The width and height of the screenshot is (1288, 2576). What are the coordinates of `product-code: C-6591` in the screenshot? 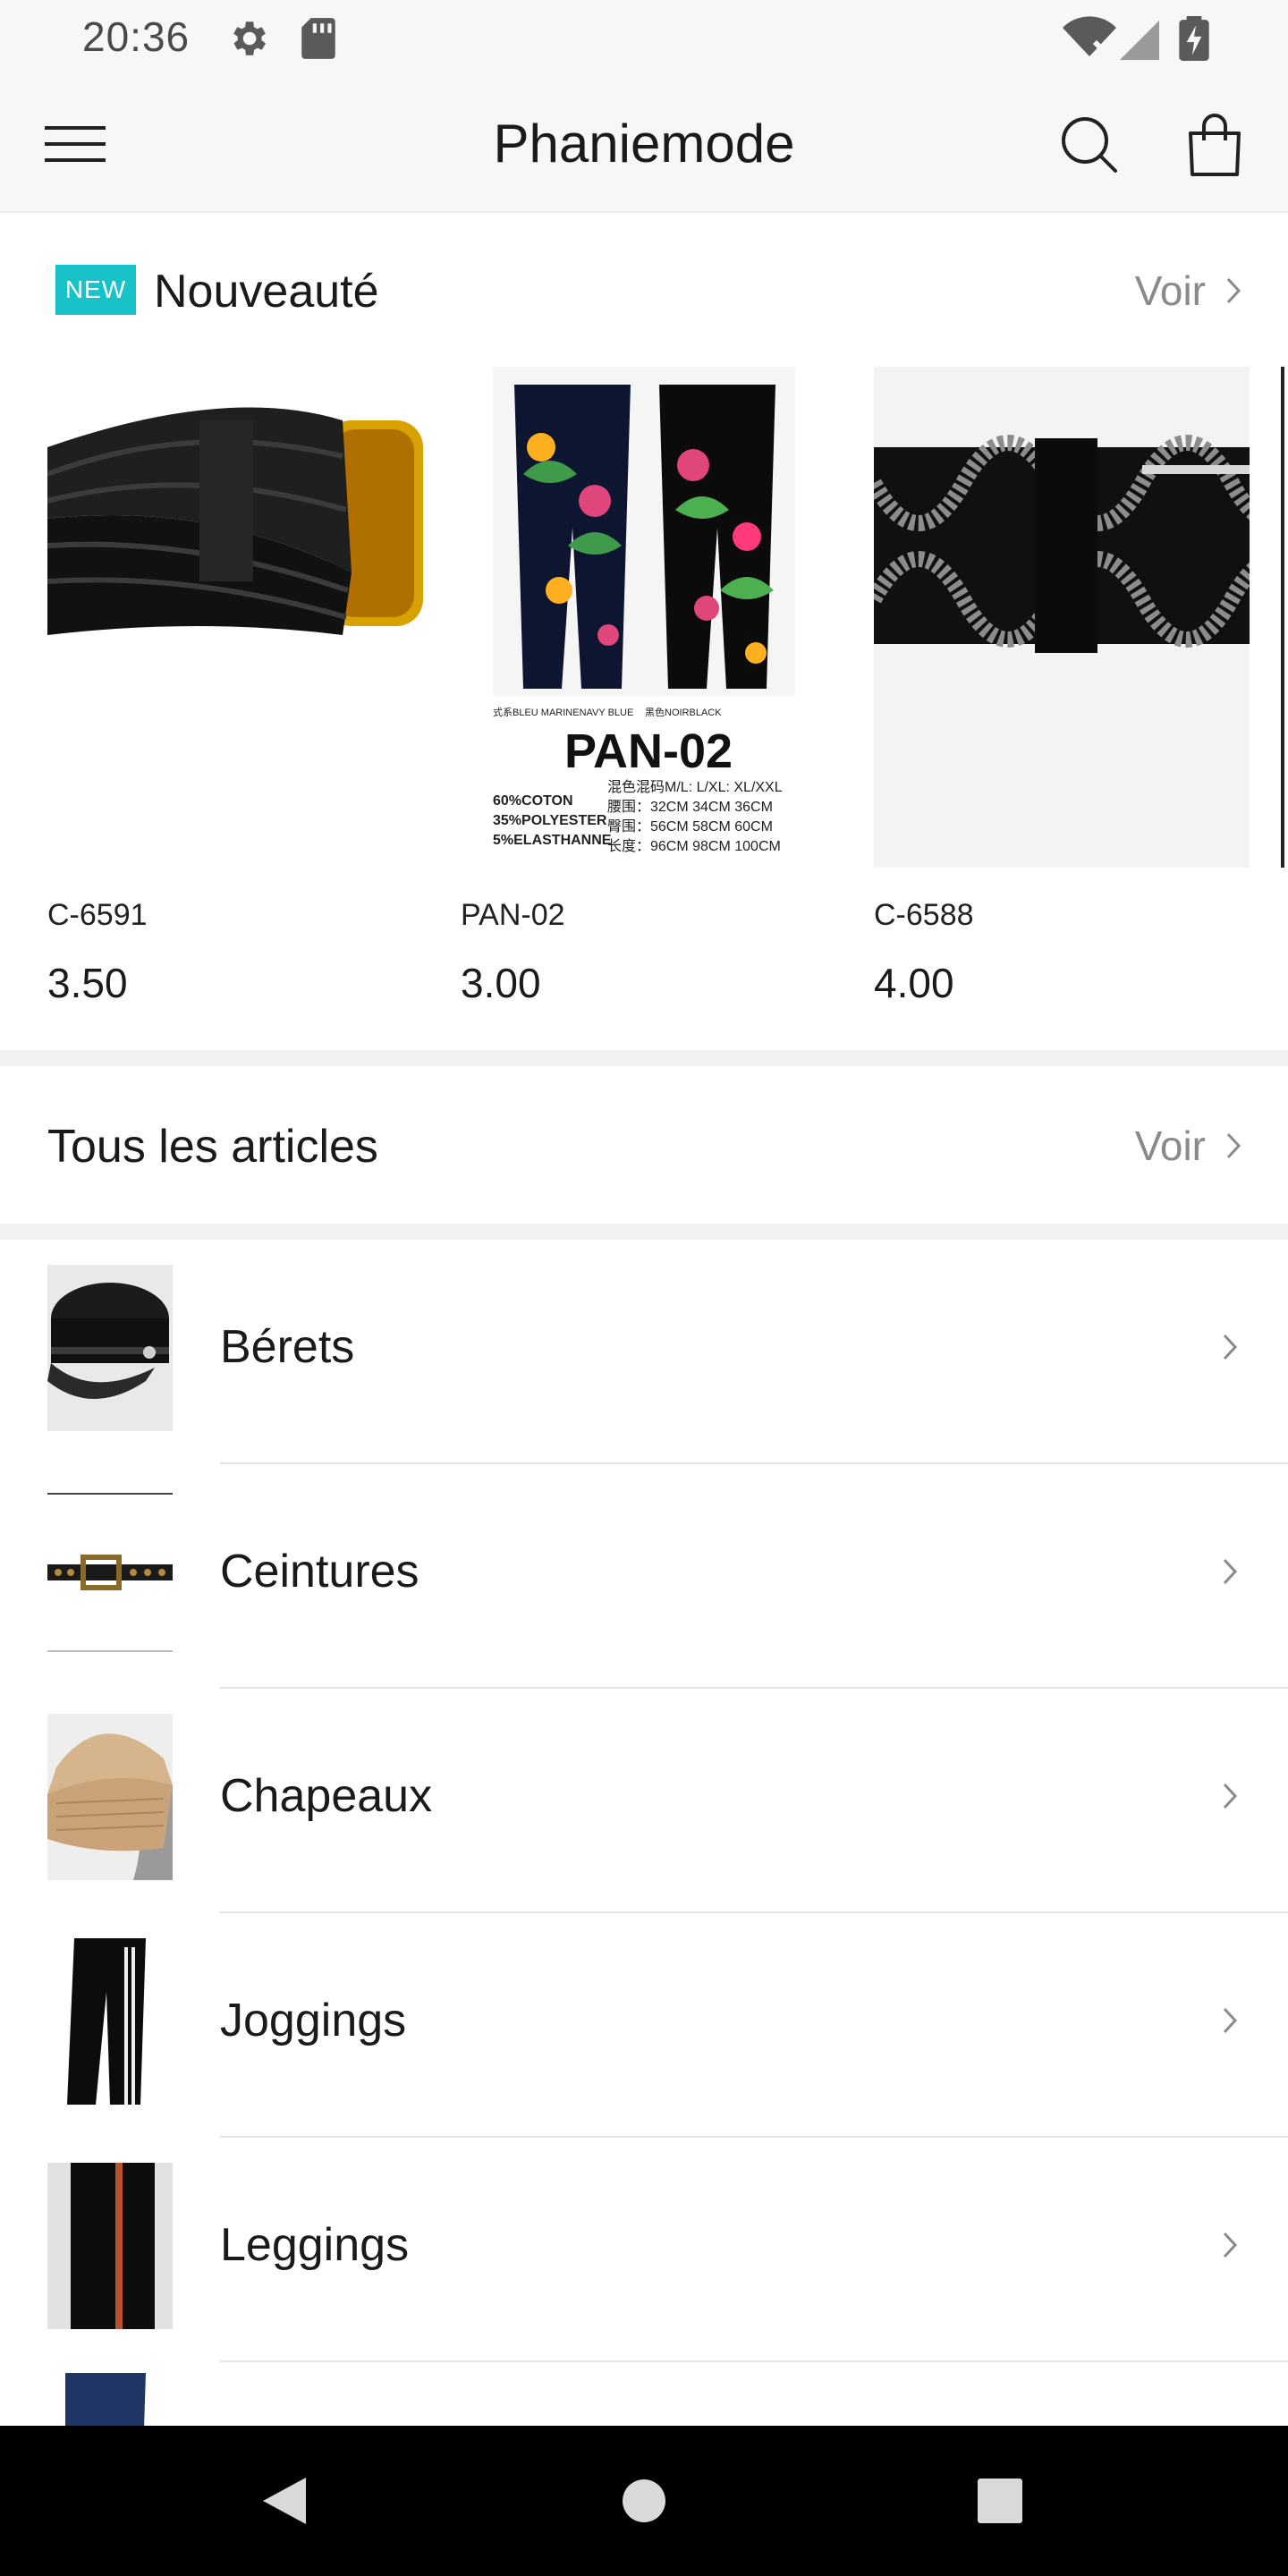 It's located at (97, 915).